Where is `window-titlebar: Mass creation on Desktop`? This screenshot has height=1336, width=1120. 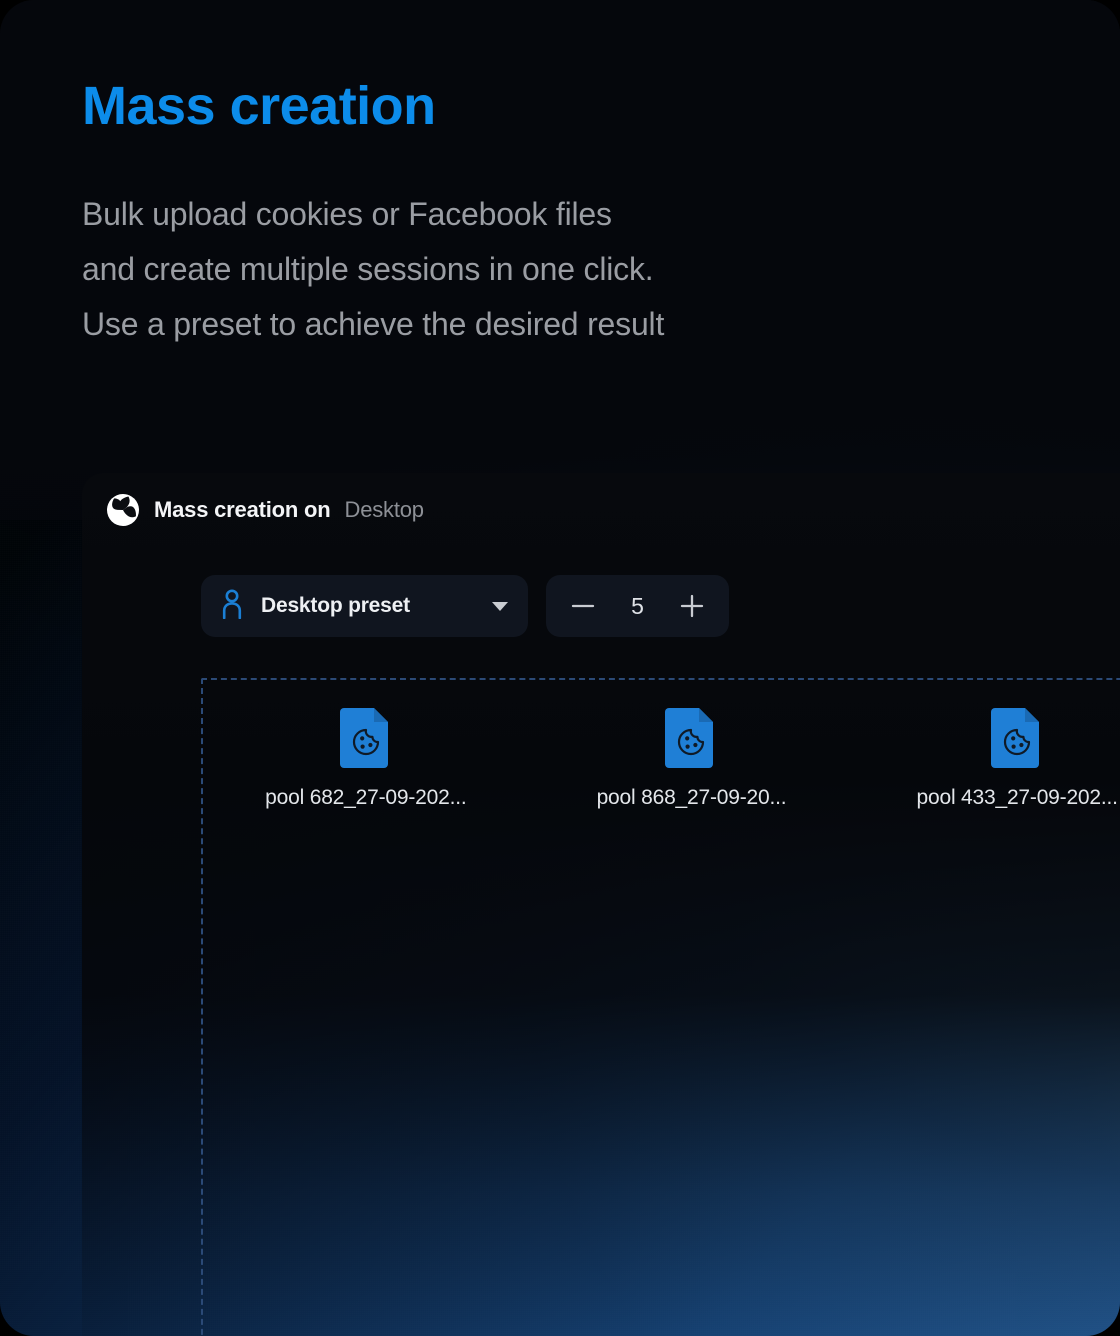
window-titlebar: Mass creation on Desktop is located at coordinates (601, 510).